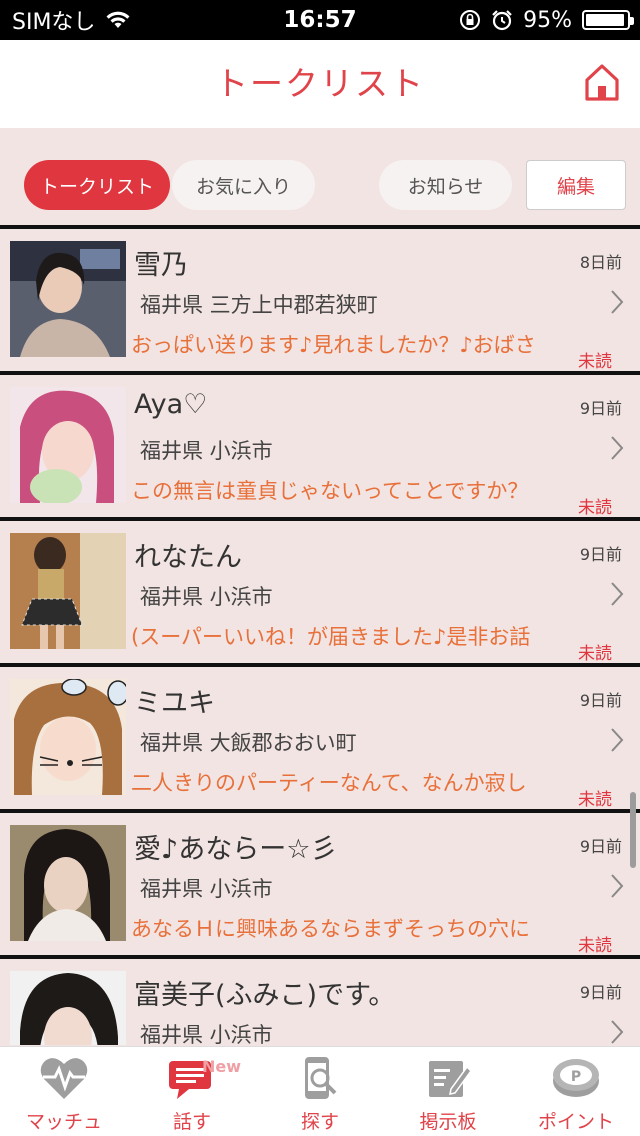 This screenshot has width=640, height=1136. Describe the element at coordinates (330, 491) in the screenshot. I see `message-preview: この無言は童貞じゃないってことですか？` at that location.